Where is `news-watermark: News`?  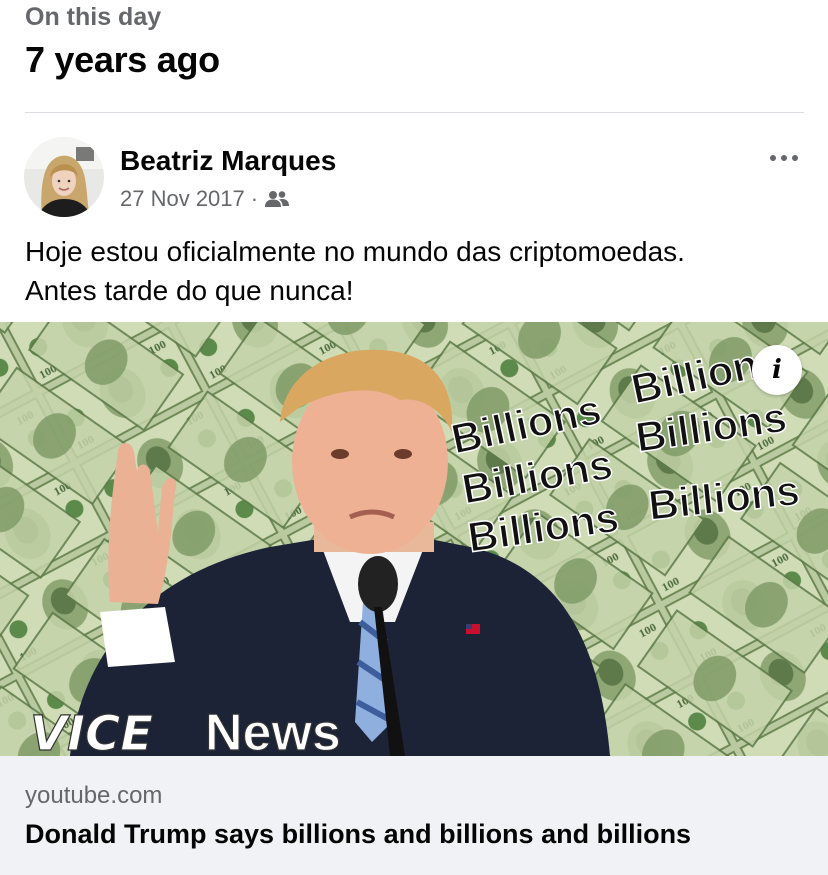 news-watermark: News is located at coordinates (273, 730).